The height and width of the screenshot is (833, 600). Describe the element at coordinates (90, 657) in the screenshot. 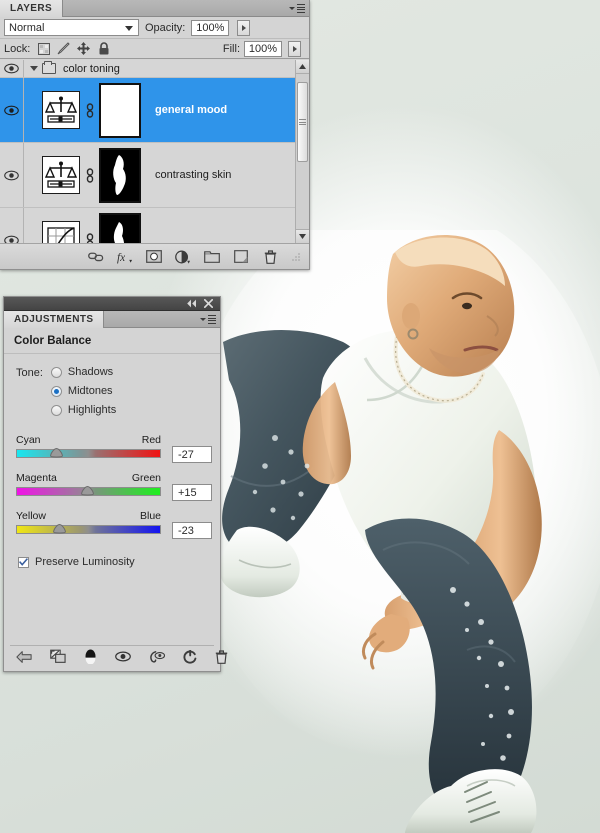

I see `clip-to-layer-icon` at that location.